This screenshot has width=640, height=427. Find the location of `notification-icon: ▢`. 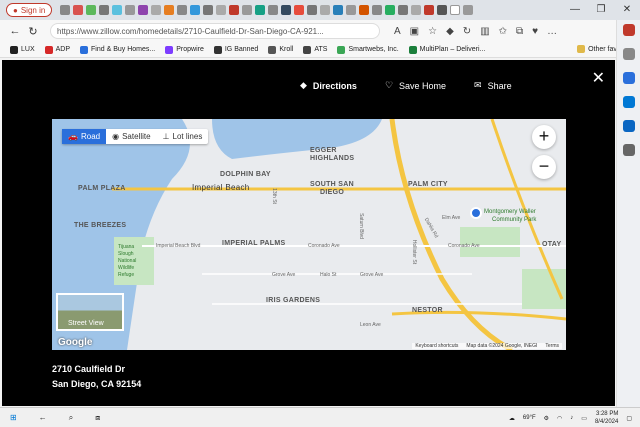

notification-icon: ▢ is located at coordinates (629, 418).